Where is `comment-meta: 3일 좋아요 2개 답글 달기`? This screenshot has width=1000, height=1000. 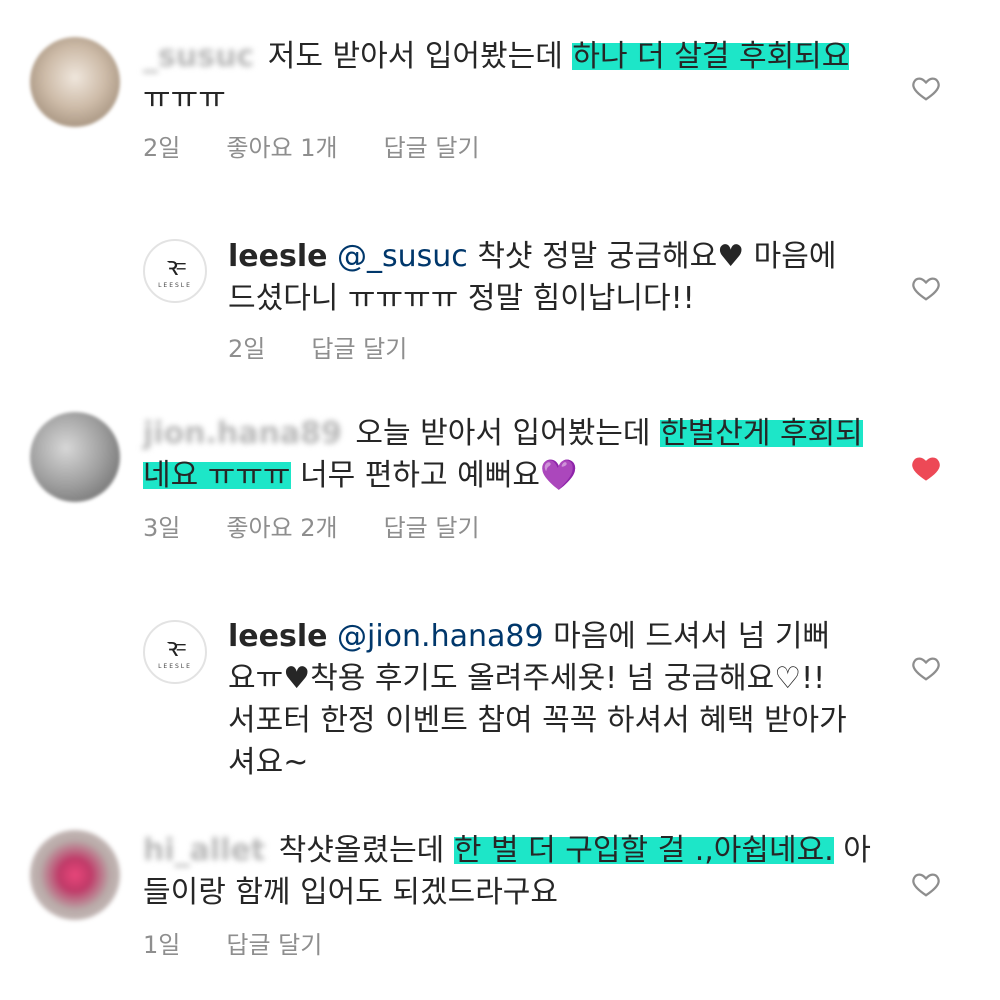 comment-meta: 3일 좋아요 2개 답글 달기 is located at coordinates (334, 528).